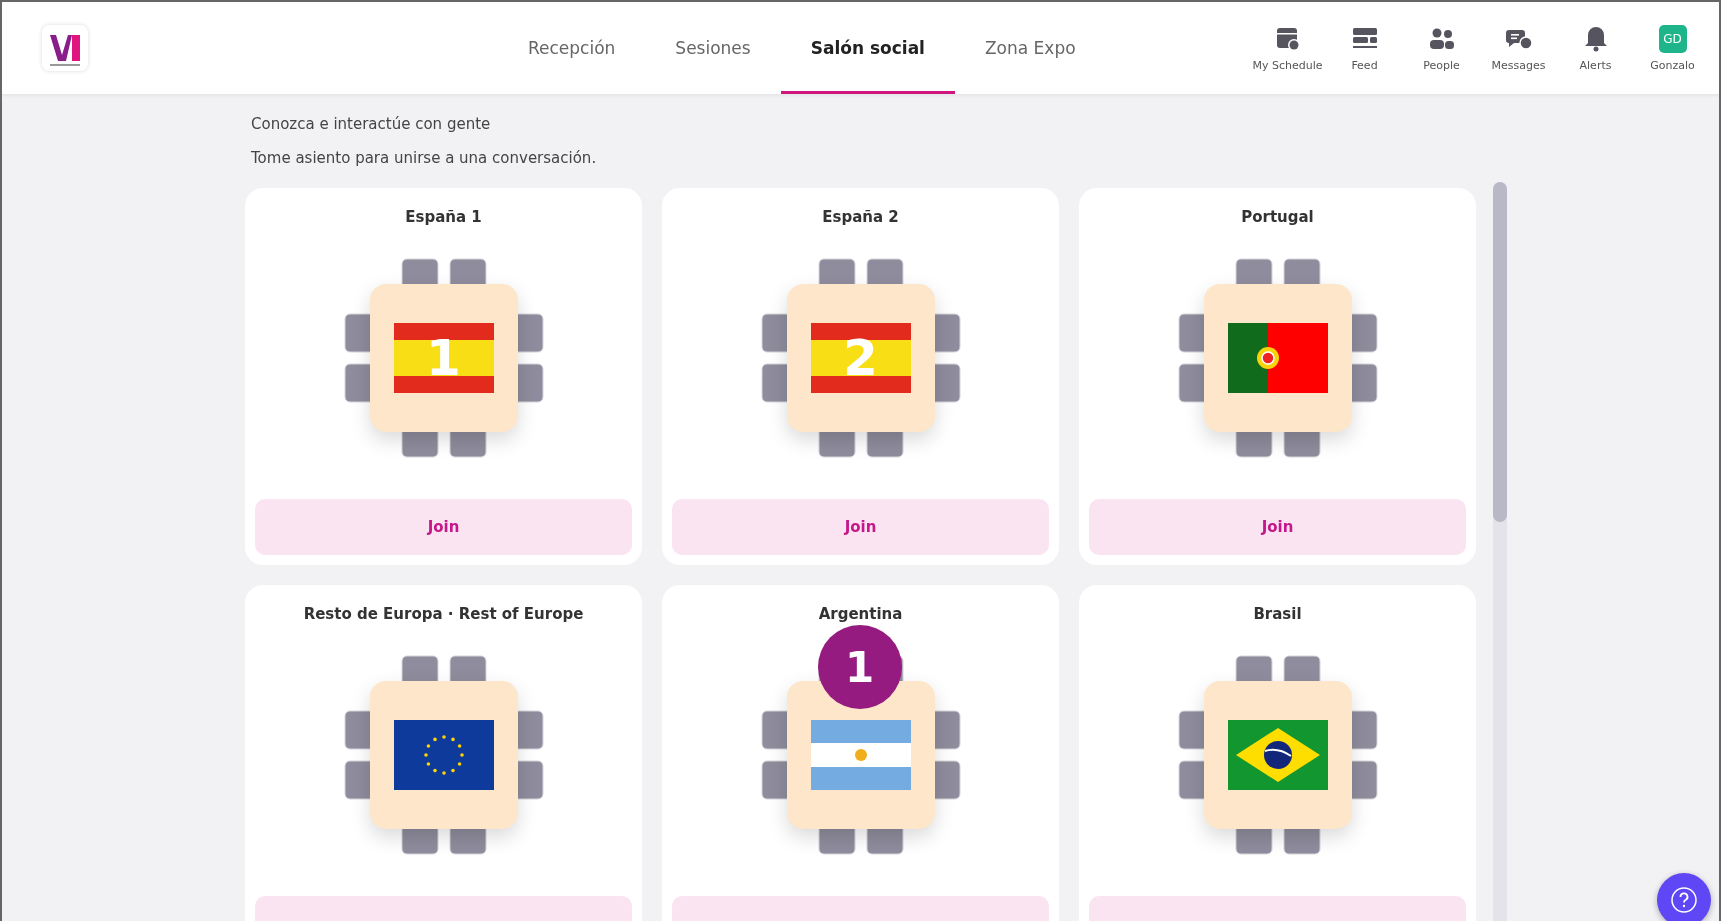 The image size is (1721, 921). Describe the element at coordinates (1595, 65) in the screenshot. I see `toolbar-label: Alerts` at that location.